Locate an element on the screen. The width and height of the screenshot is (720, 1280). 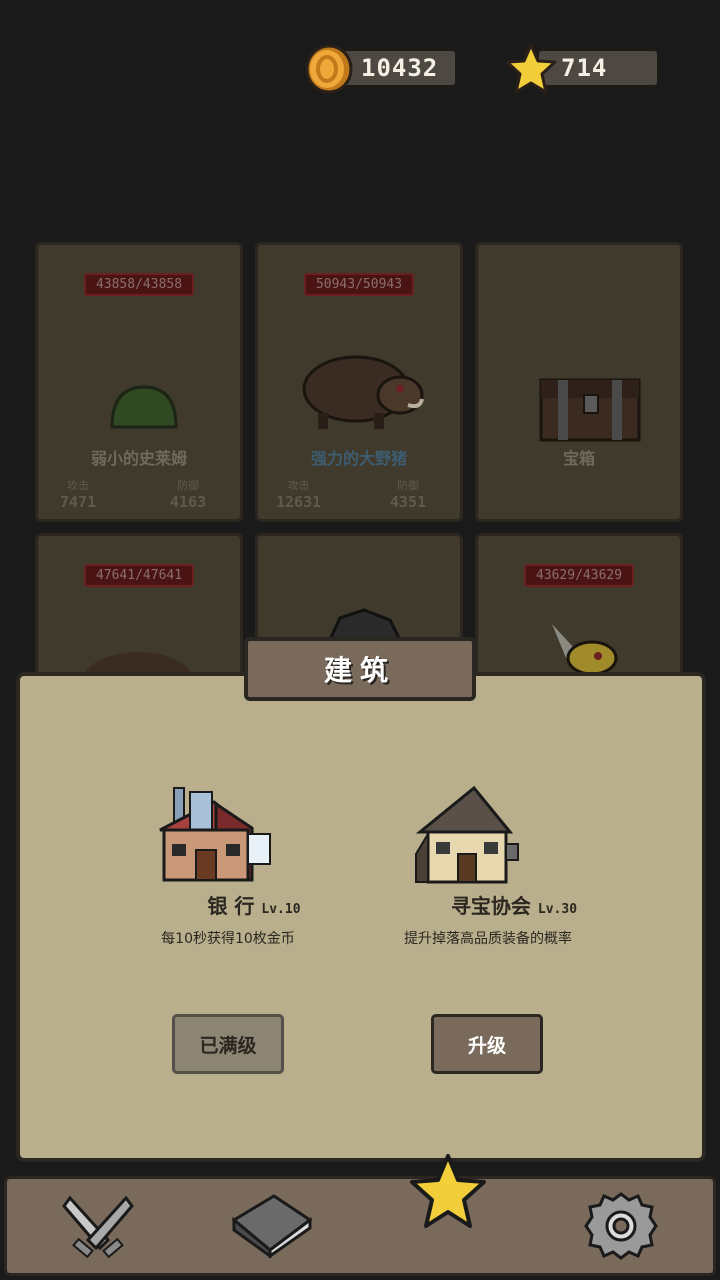
defense-stat: 防御 4163 is located at coordinates (188, 495).